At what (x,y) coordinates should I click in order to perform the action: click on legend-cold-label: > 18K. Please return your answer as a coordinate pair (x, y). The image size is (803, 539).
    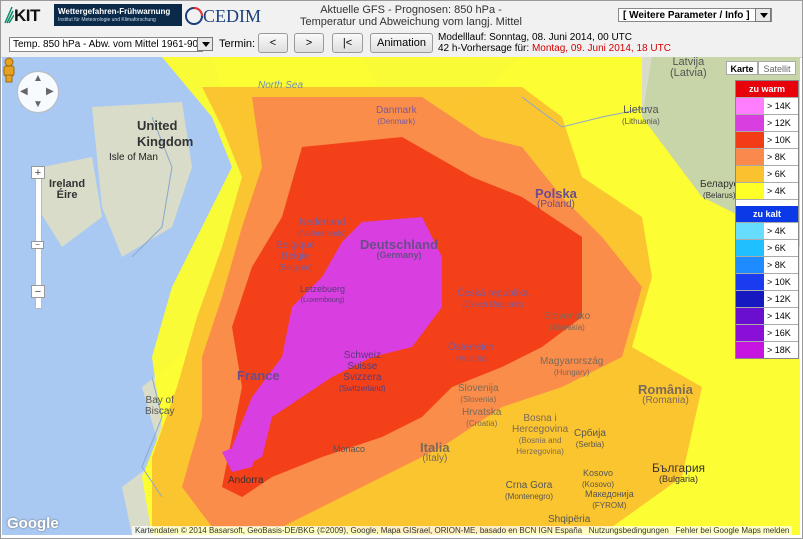
    Looking at the image, I should click on (779, 350).